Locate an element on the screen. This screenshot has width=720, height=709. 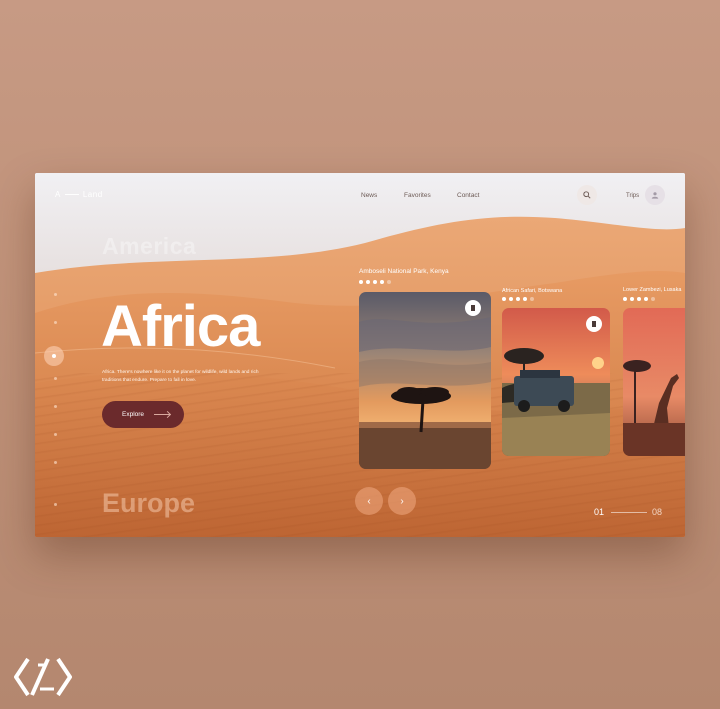
destination-card-amboseli is located at coordinates (425, 380).